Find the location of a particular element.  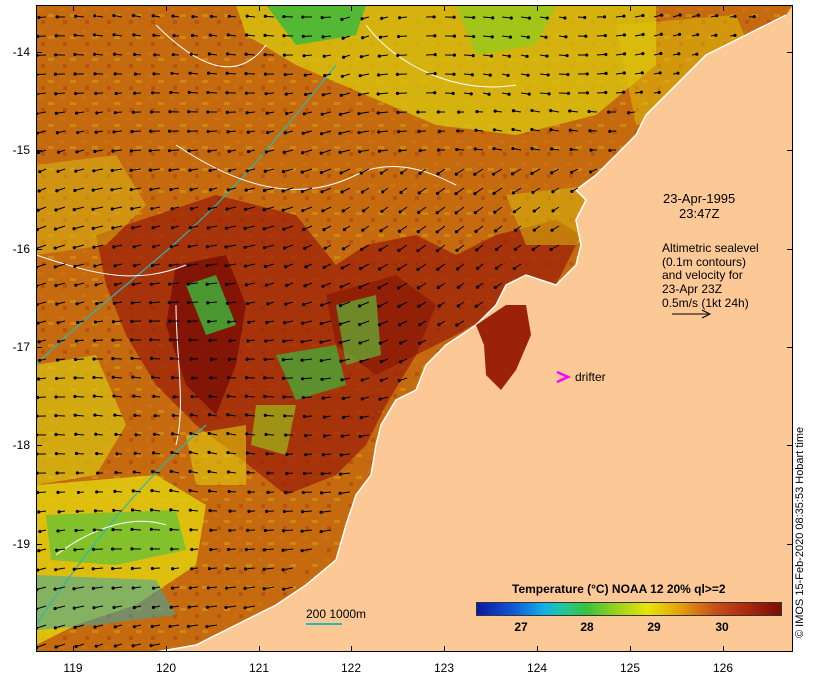

colorbar is located at coordinates (629, 609).